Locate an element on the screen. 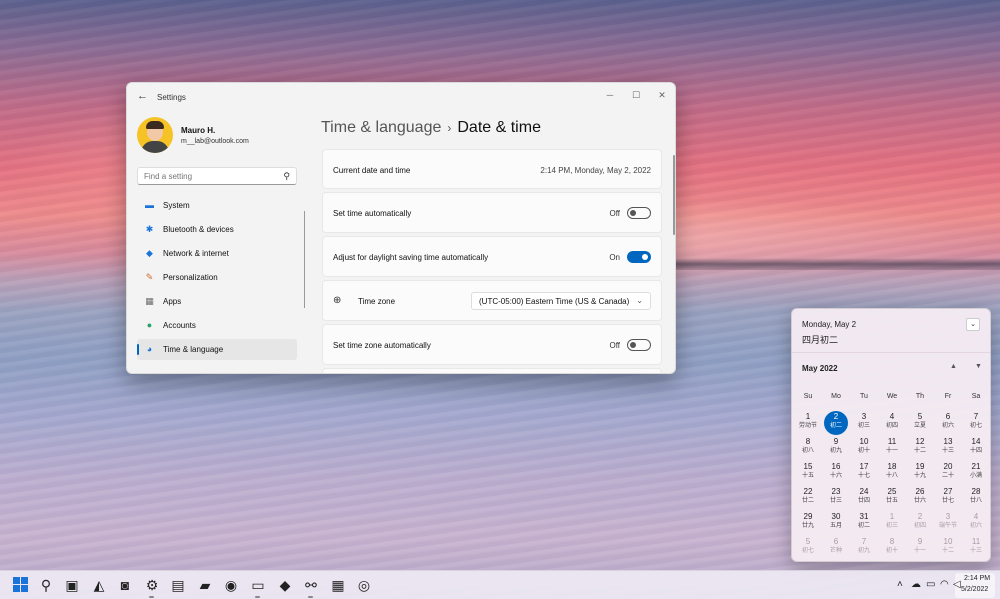 The image size is (1000, 599). settings-app-icon: ⚙ is located at coordinates (152, 585).